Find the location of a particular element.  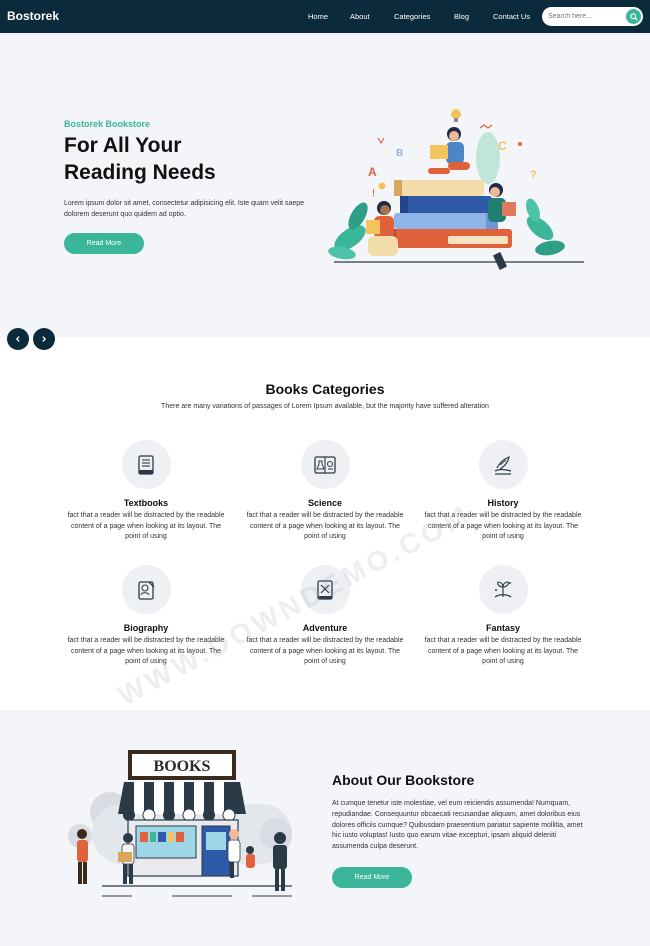

hero-title-line-2: Reading Needs is located at coordinates (140, 172).